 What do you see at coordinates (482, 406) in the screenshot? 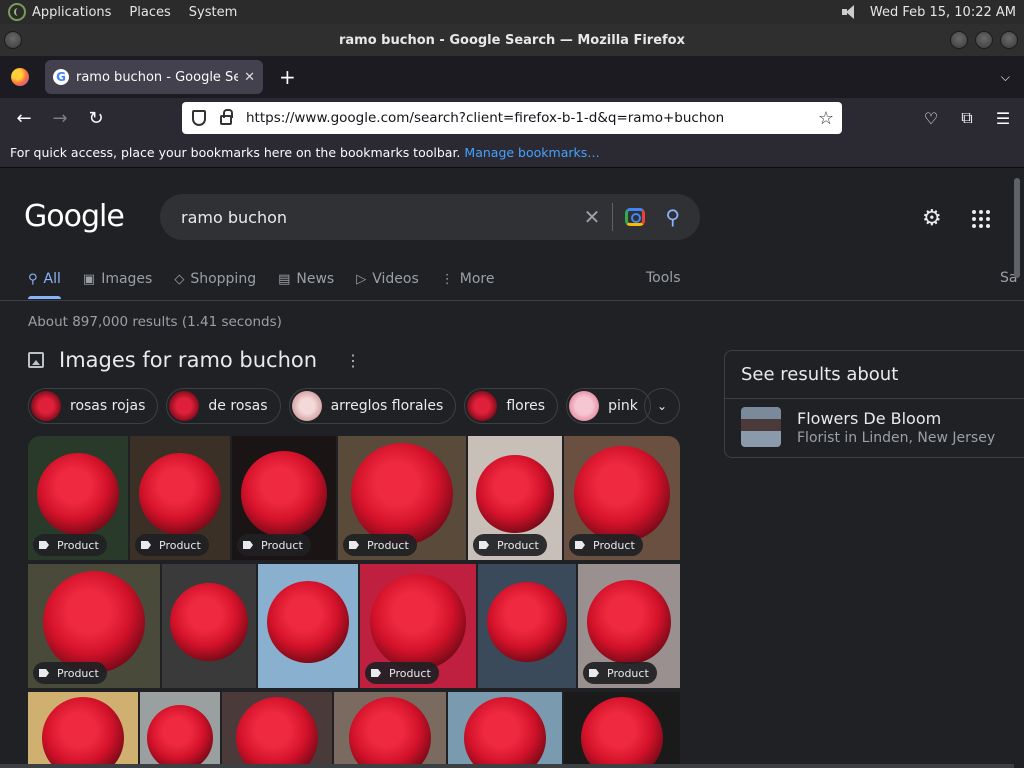
I see `chip-thumbnail` at bounding box center [482, 406].